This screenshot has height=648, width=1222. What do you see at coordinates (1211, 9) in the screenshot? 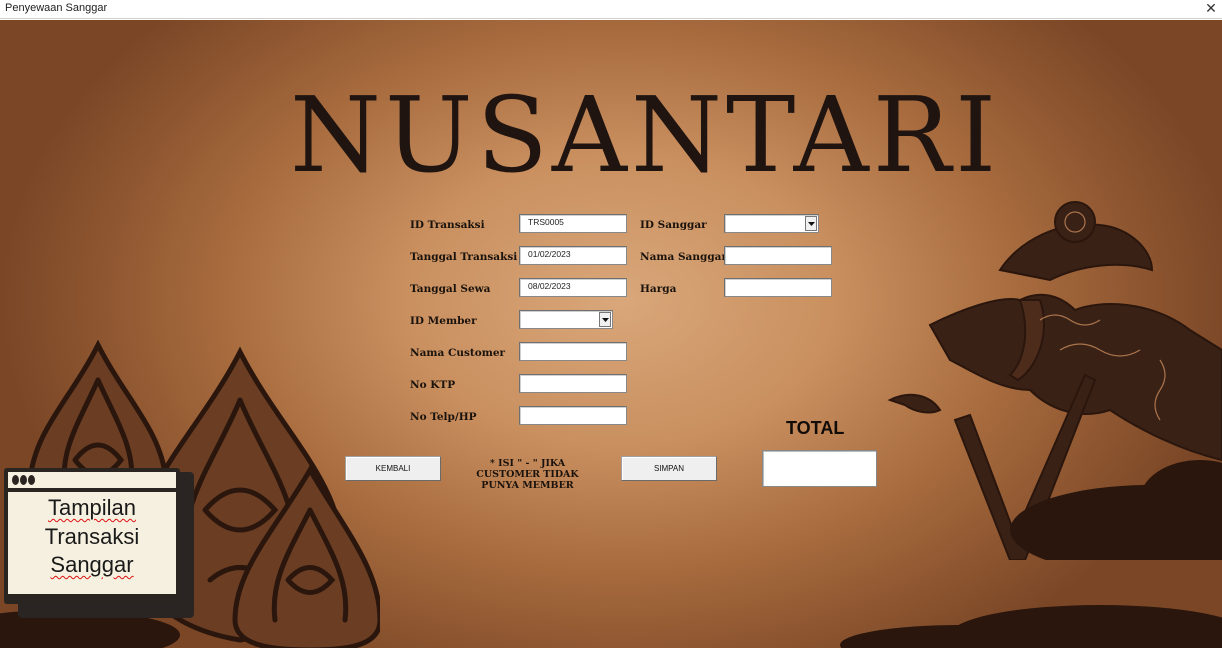
I see `close-icon: ✕` at bounding box center [1211, 9].